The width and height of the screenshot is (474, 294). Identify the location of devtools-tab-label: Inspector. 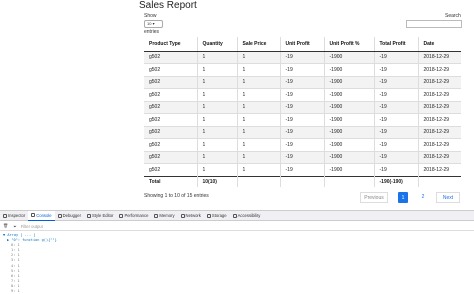
(17, 215).